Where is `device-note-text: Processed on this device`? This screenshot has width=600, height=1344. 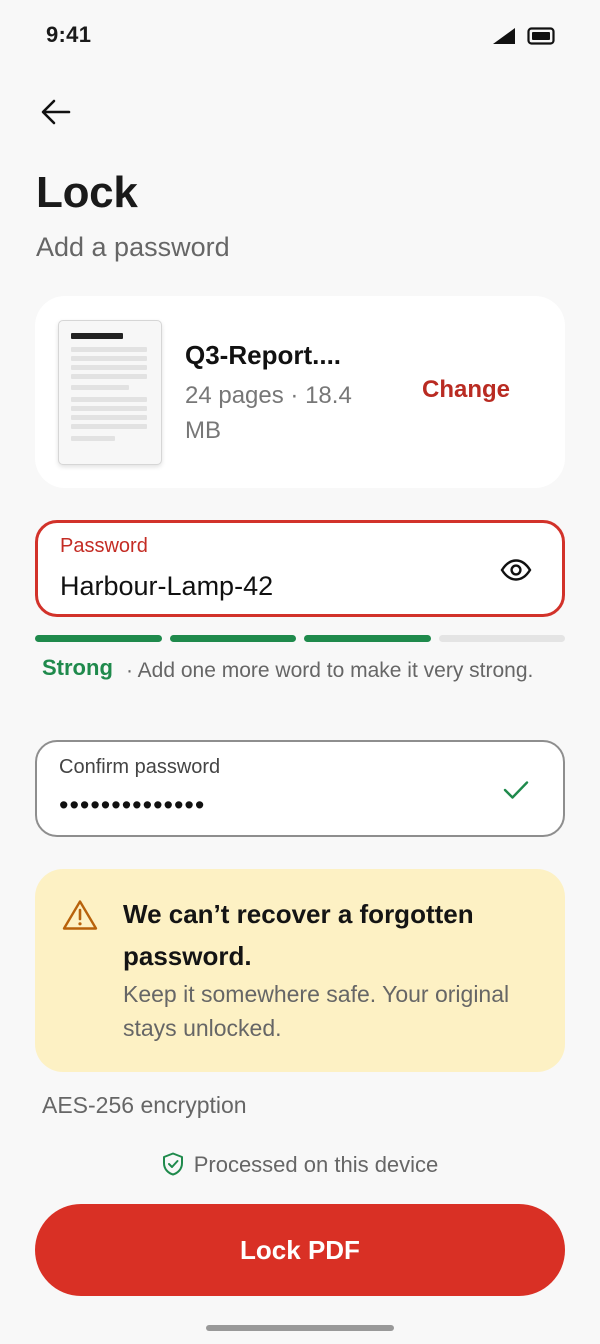 device-note-text: Processed on this device is located at coordinates (316, 1164).